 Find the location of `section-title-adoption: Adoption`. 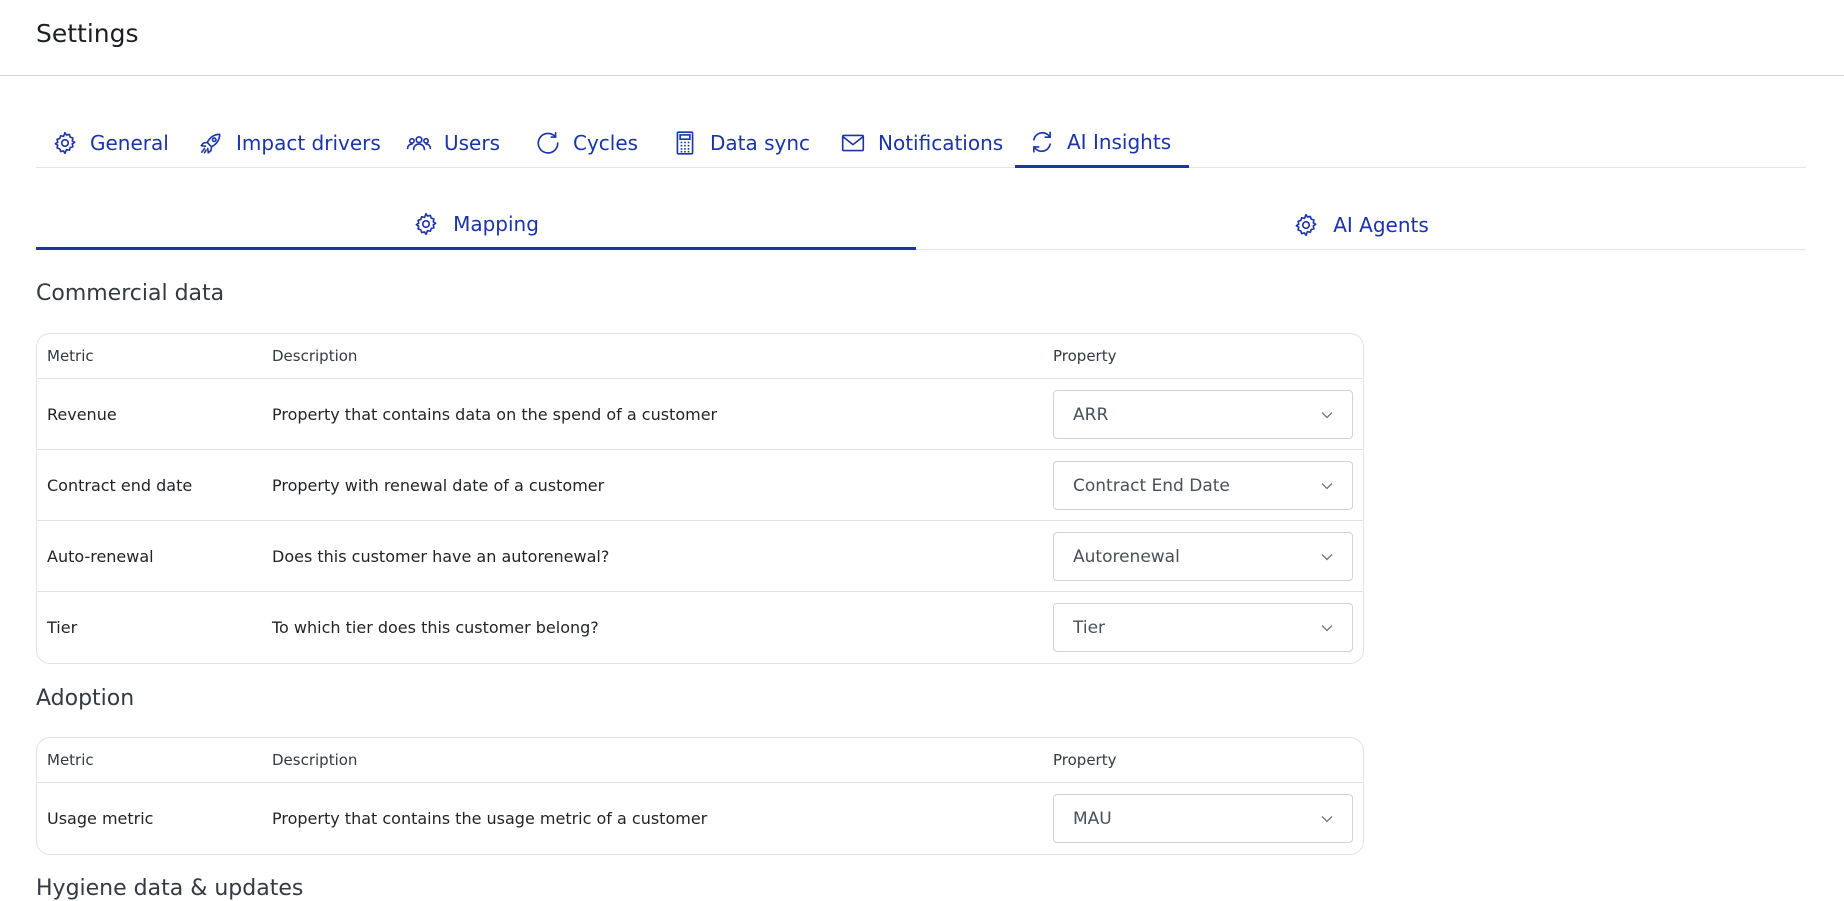

section-title-adoption: Adoption is located at coordinates (85, 698).